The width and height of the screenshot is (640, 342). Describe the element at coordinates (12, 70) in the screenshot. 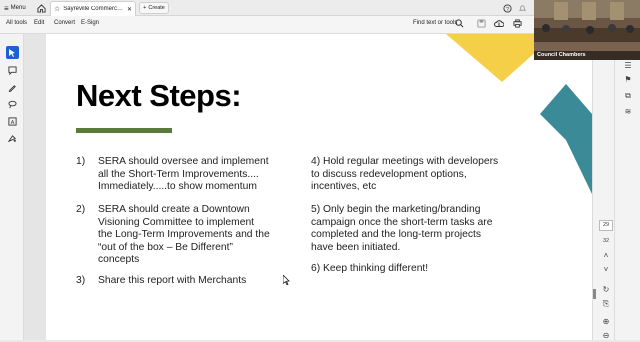

I see `add-comment-icon` at that location.